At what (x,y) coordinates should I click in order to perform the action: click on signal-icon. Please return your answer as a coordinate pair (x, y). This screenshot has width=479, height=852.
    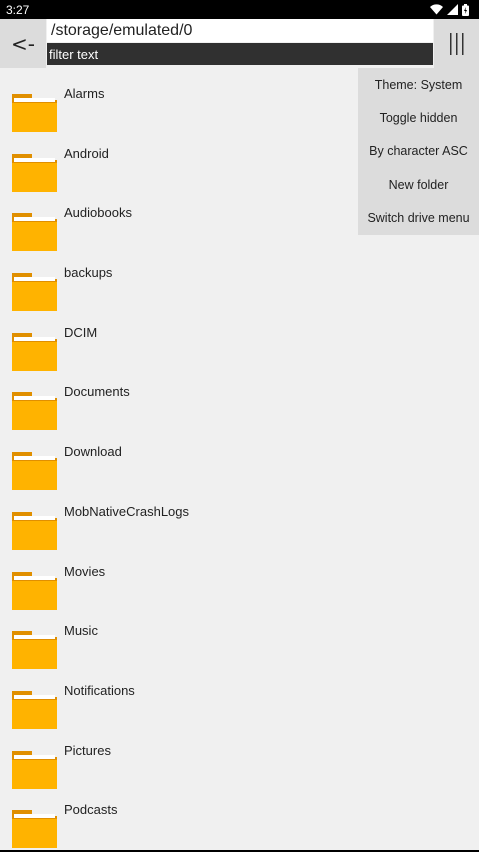
    Looking at the image, I should click on (452, 9).